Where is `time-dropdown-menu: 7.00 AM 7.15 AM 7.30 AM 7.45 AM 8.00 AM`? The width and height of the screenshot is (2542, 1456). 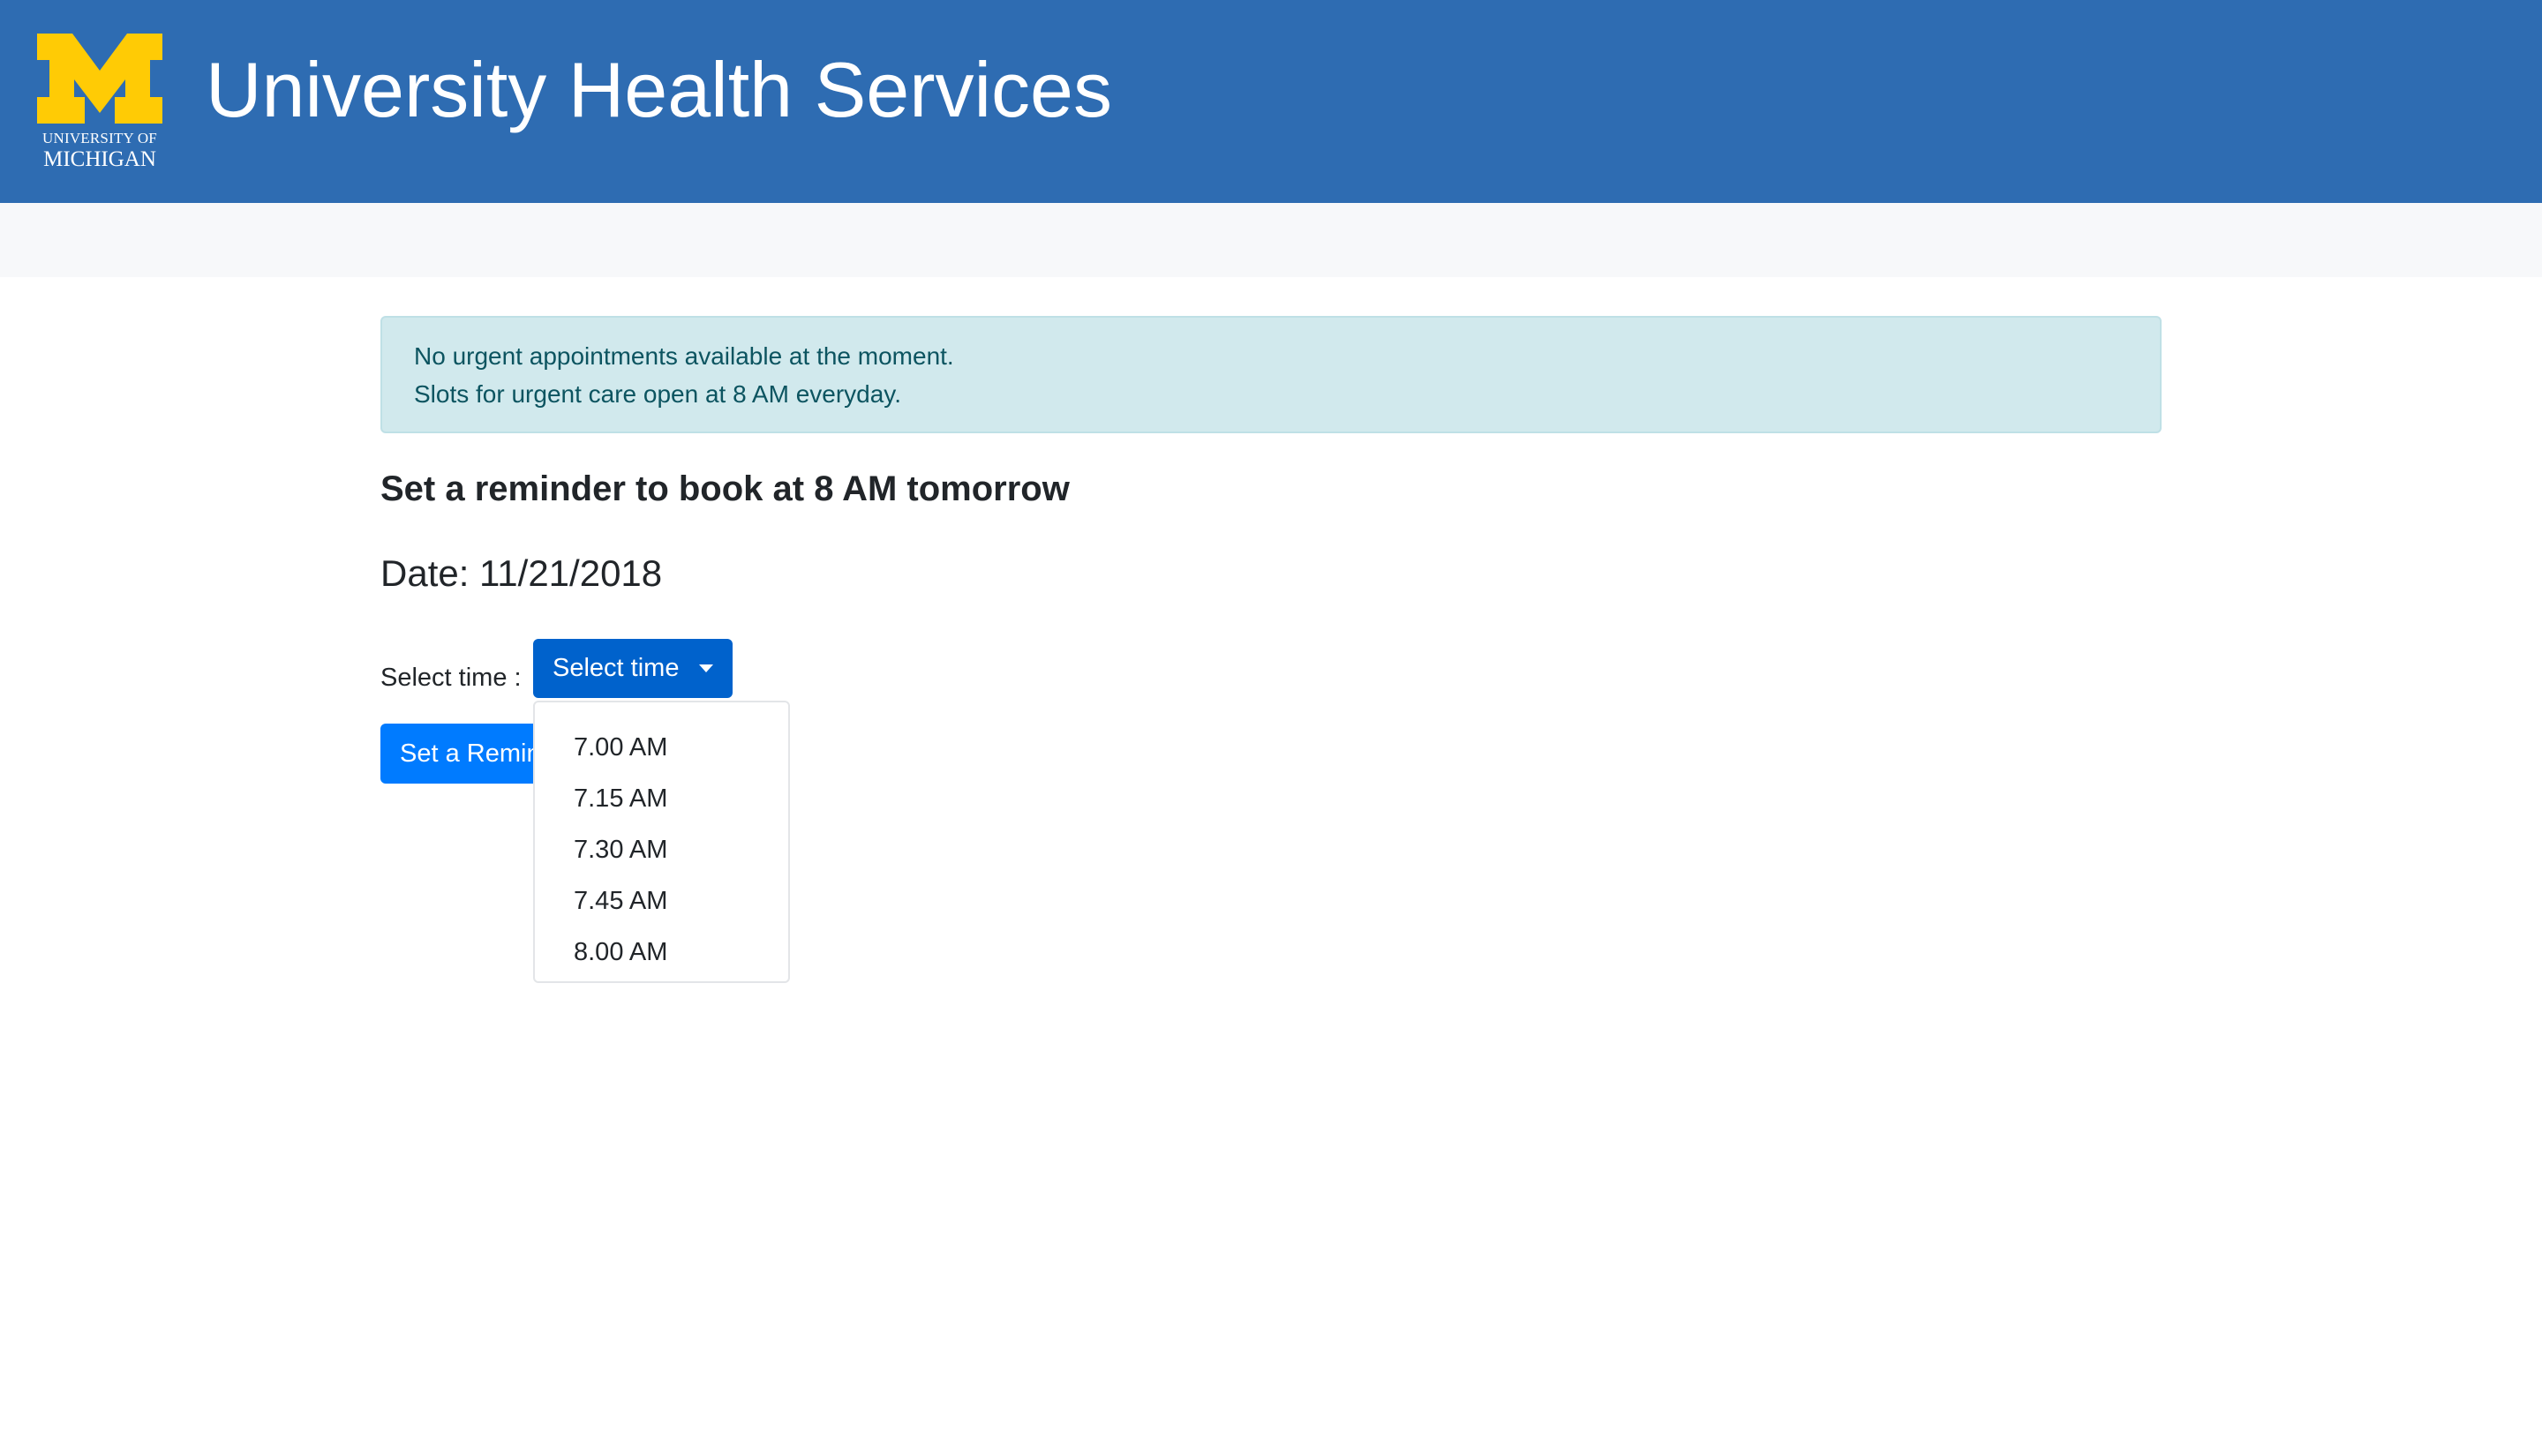 time-dropdown-menu: 7.00 AM 7.15 AM 7.30 AM 7.45 AM 8.00 AM is located at coordinates (661, 842).